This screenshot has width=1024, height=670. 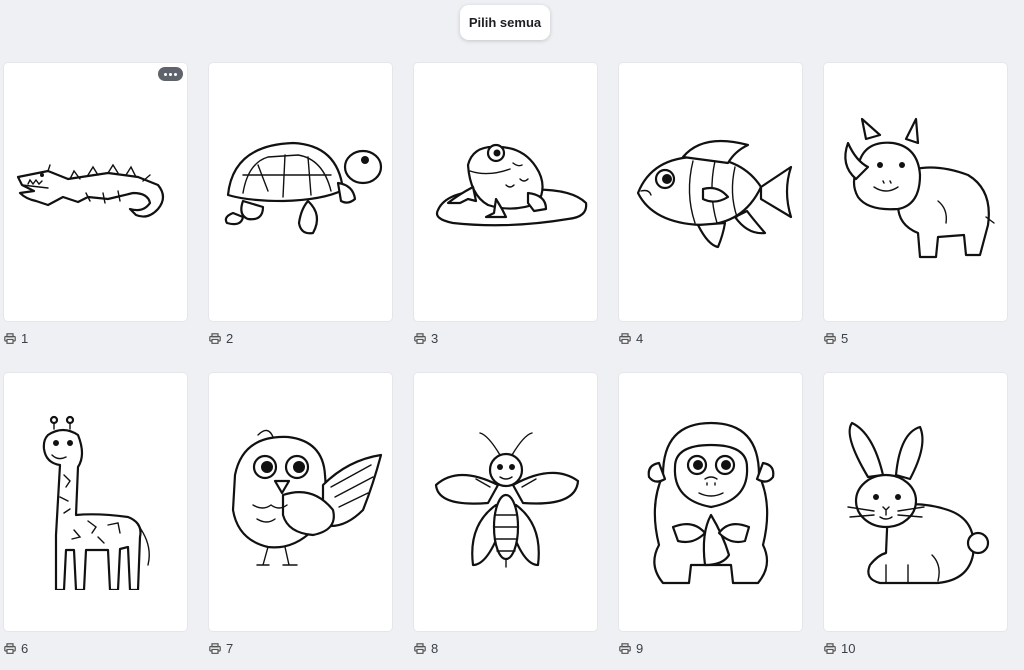 I want to click on page-tile-9: 9, so click(x=710, y=514).